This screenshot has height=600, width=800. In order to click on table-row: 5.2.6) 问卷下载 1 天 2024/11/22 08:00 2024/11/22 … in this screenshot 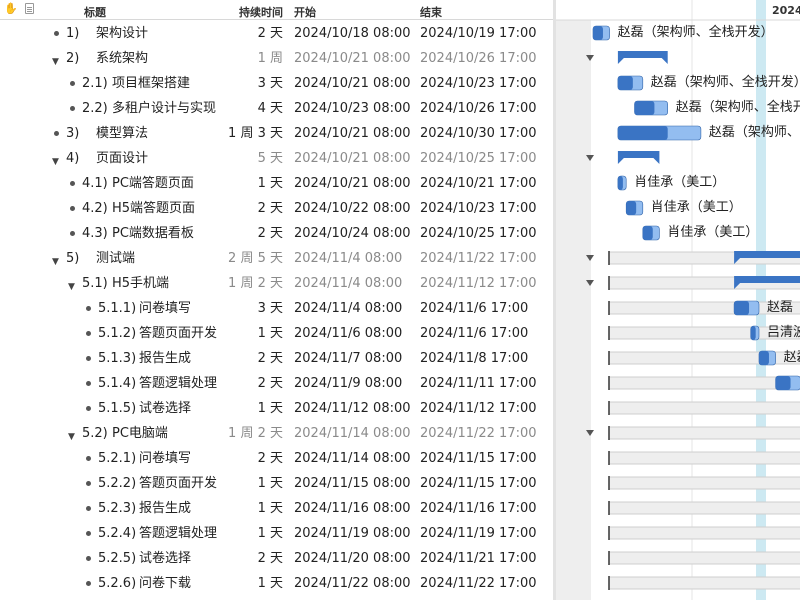, I will do `click(276, 583)`.